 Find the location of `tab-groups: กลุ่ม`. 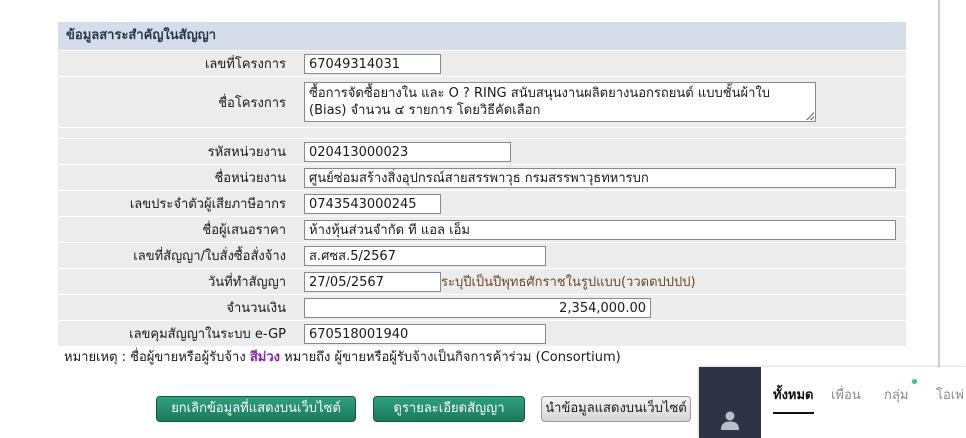

tab-groups: กลุ่ม is located at coordinates (896, 394).